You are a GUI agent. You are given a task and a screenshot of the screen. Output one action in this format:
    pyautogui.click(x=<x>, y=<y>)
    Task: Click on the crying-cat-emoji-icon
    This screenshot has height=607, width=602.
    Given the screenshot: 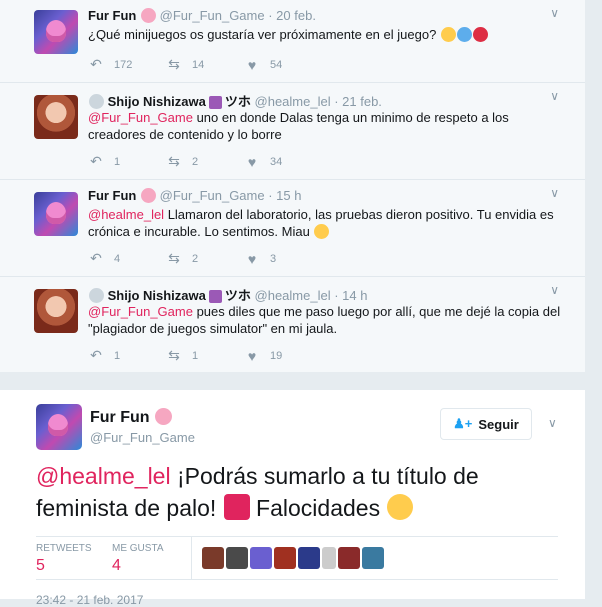 What is the action you would take?
    pyautogui.click(x=322, y=231)
    